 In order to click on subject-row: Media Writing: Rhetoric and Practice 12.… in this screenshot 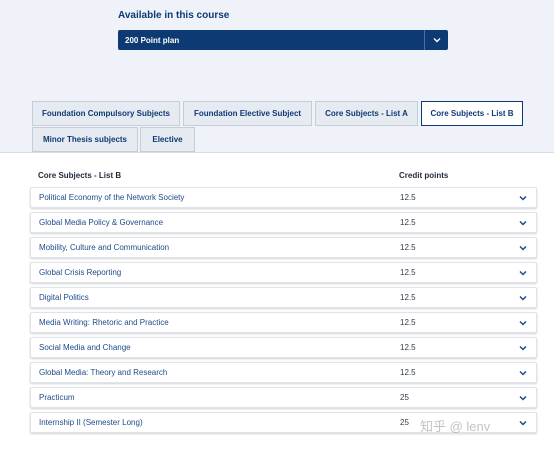, I will do `click(283, 322)`.